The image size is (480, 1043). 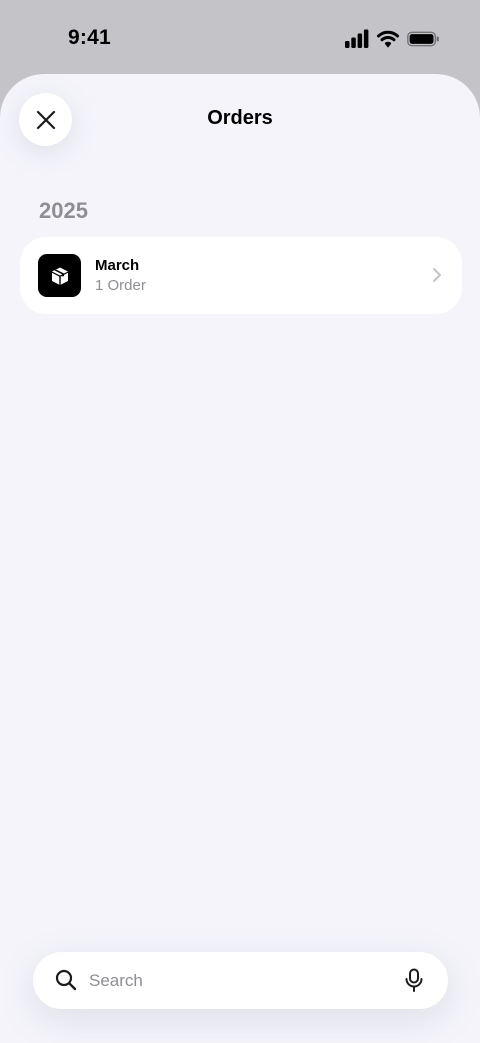 I want to click on status-bar: 9:41, so click(x=240, y=37).